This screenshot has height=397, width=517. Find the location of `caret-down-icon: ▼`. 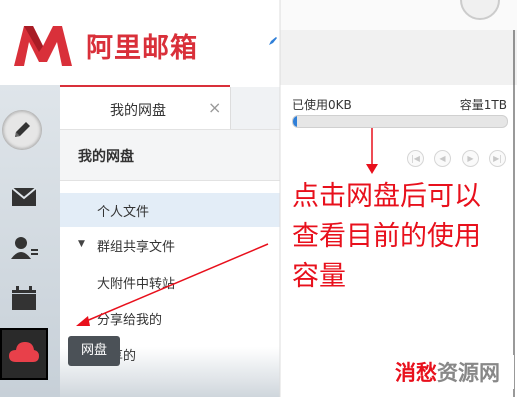

caret-down-icon: ▼ is located at coordinates (81, 244).